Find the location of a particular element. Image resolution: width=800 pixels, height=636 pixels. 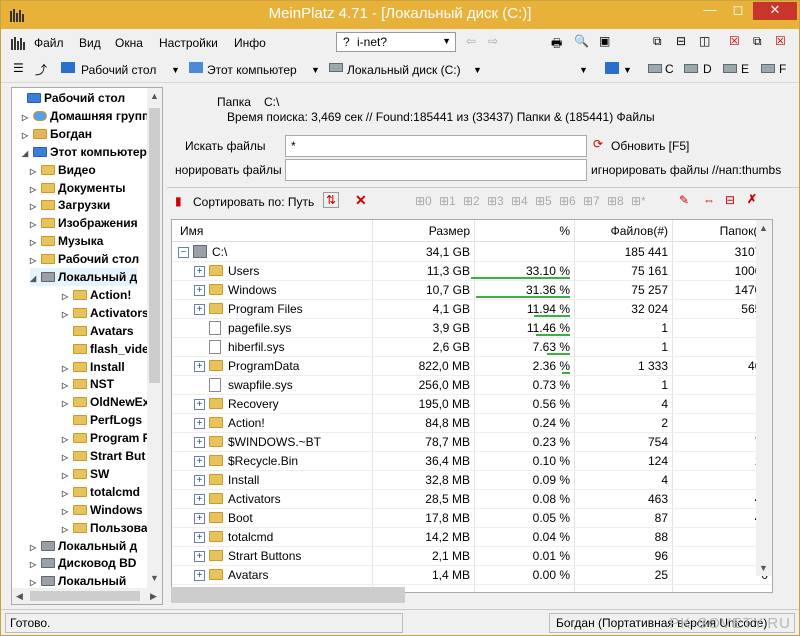

level-8-icon: ⊞8 is located at coordinates (615, 201).